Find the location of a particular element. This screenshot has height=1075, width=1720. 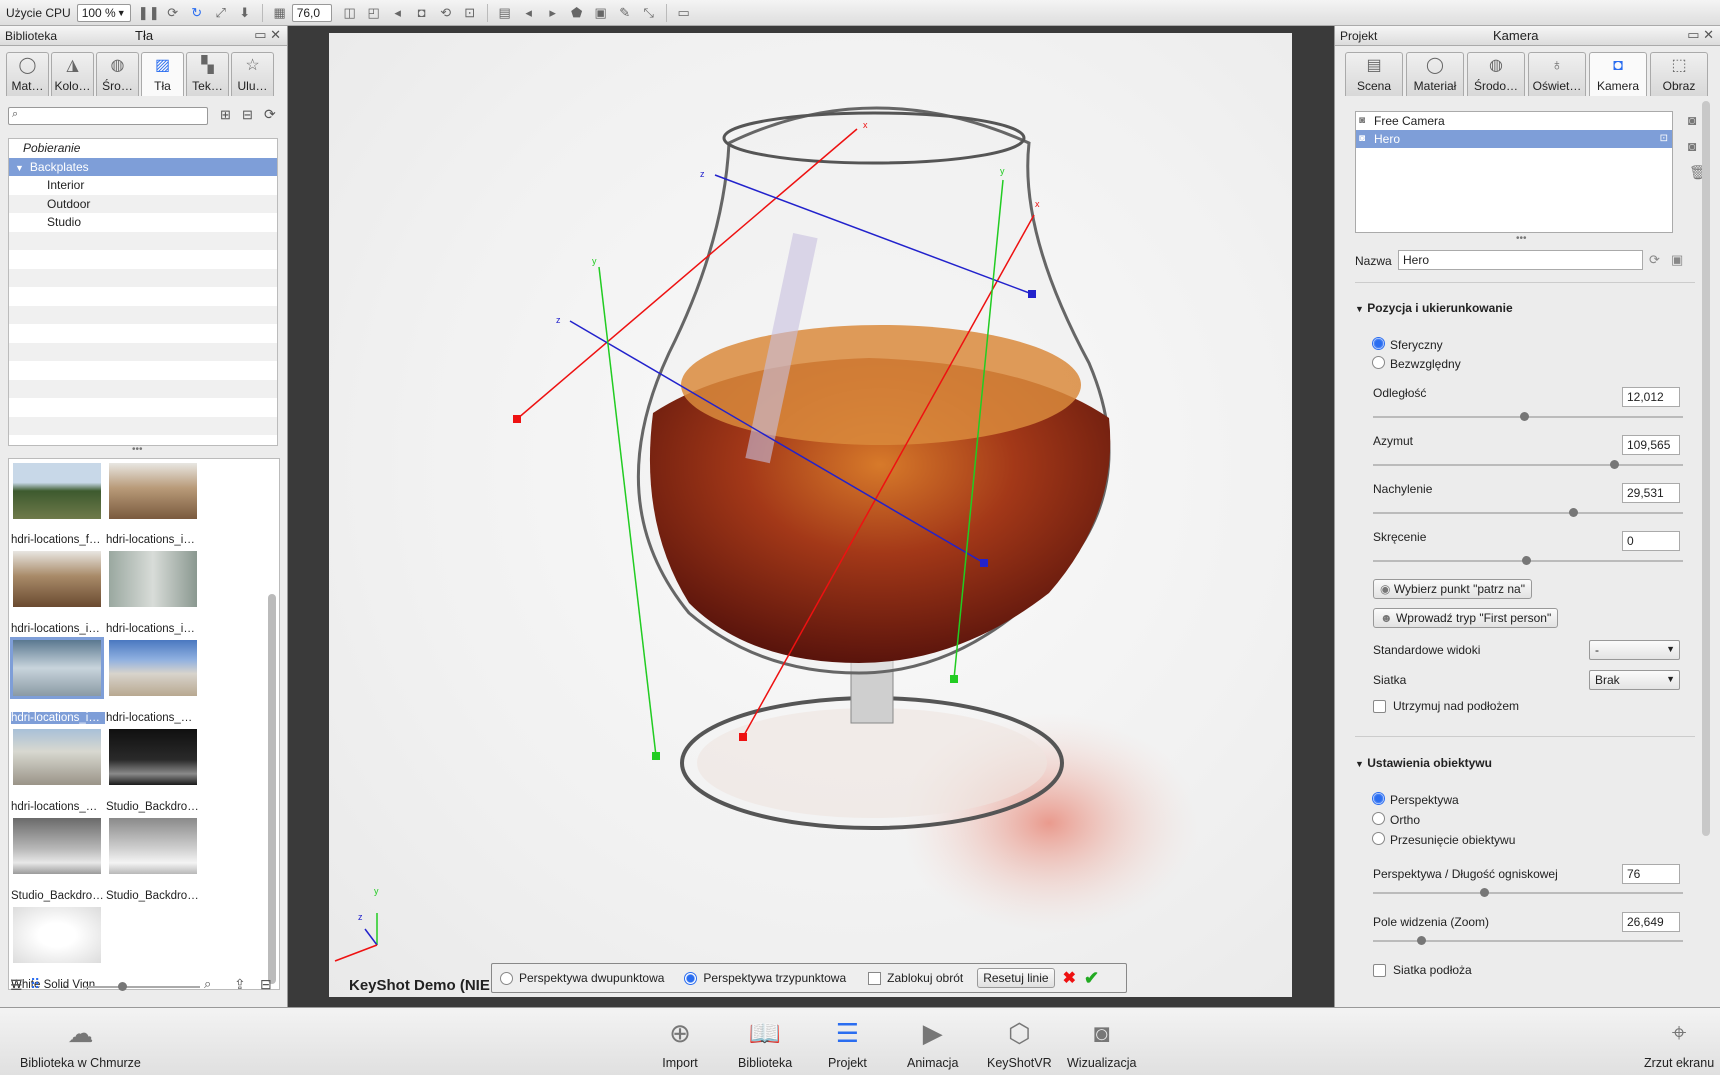

tab-backplates: ▨ Tła is located at coordinates (162, 74).